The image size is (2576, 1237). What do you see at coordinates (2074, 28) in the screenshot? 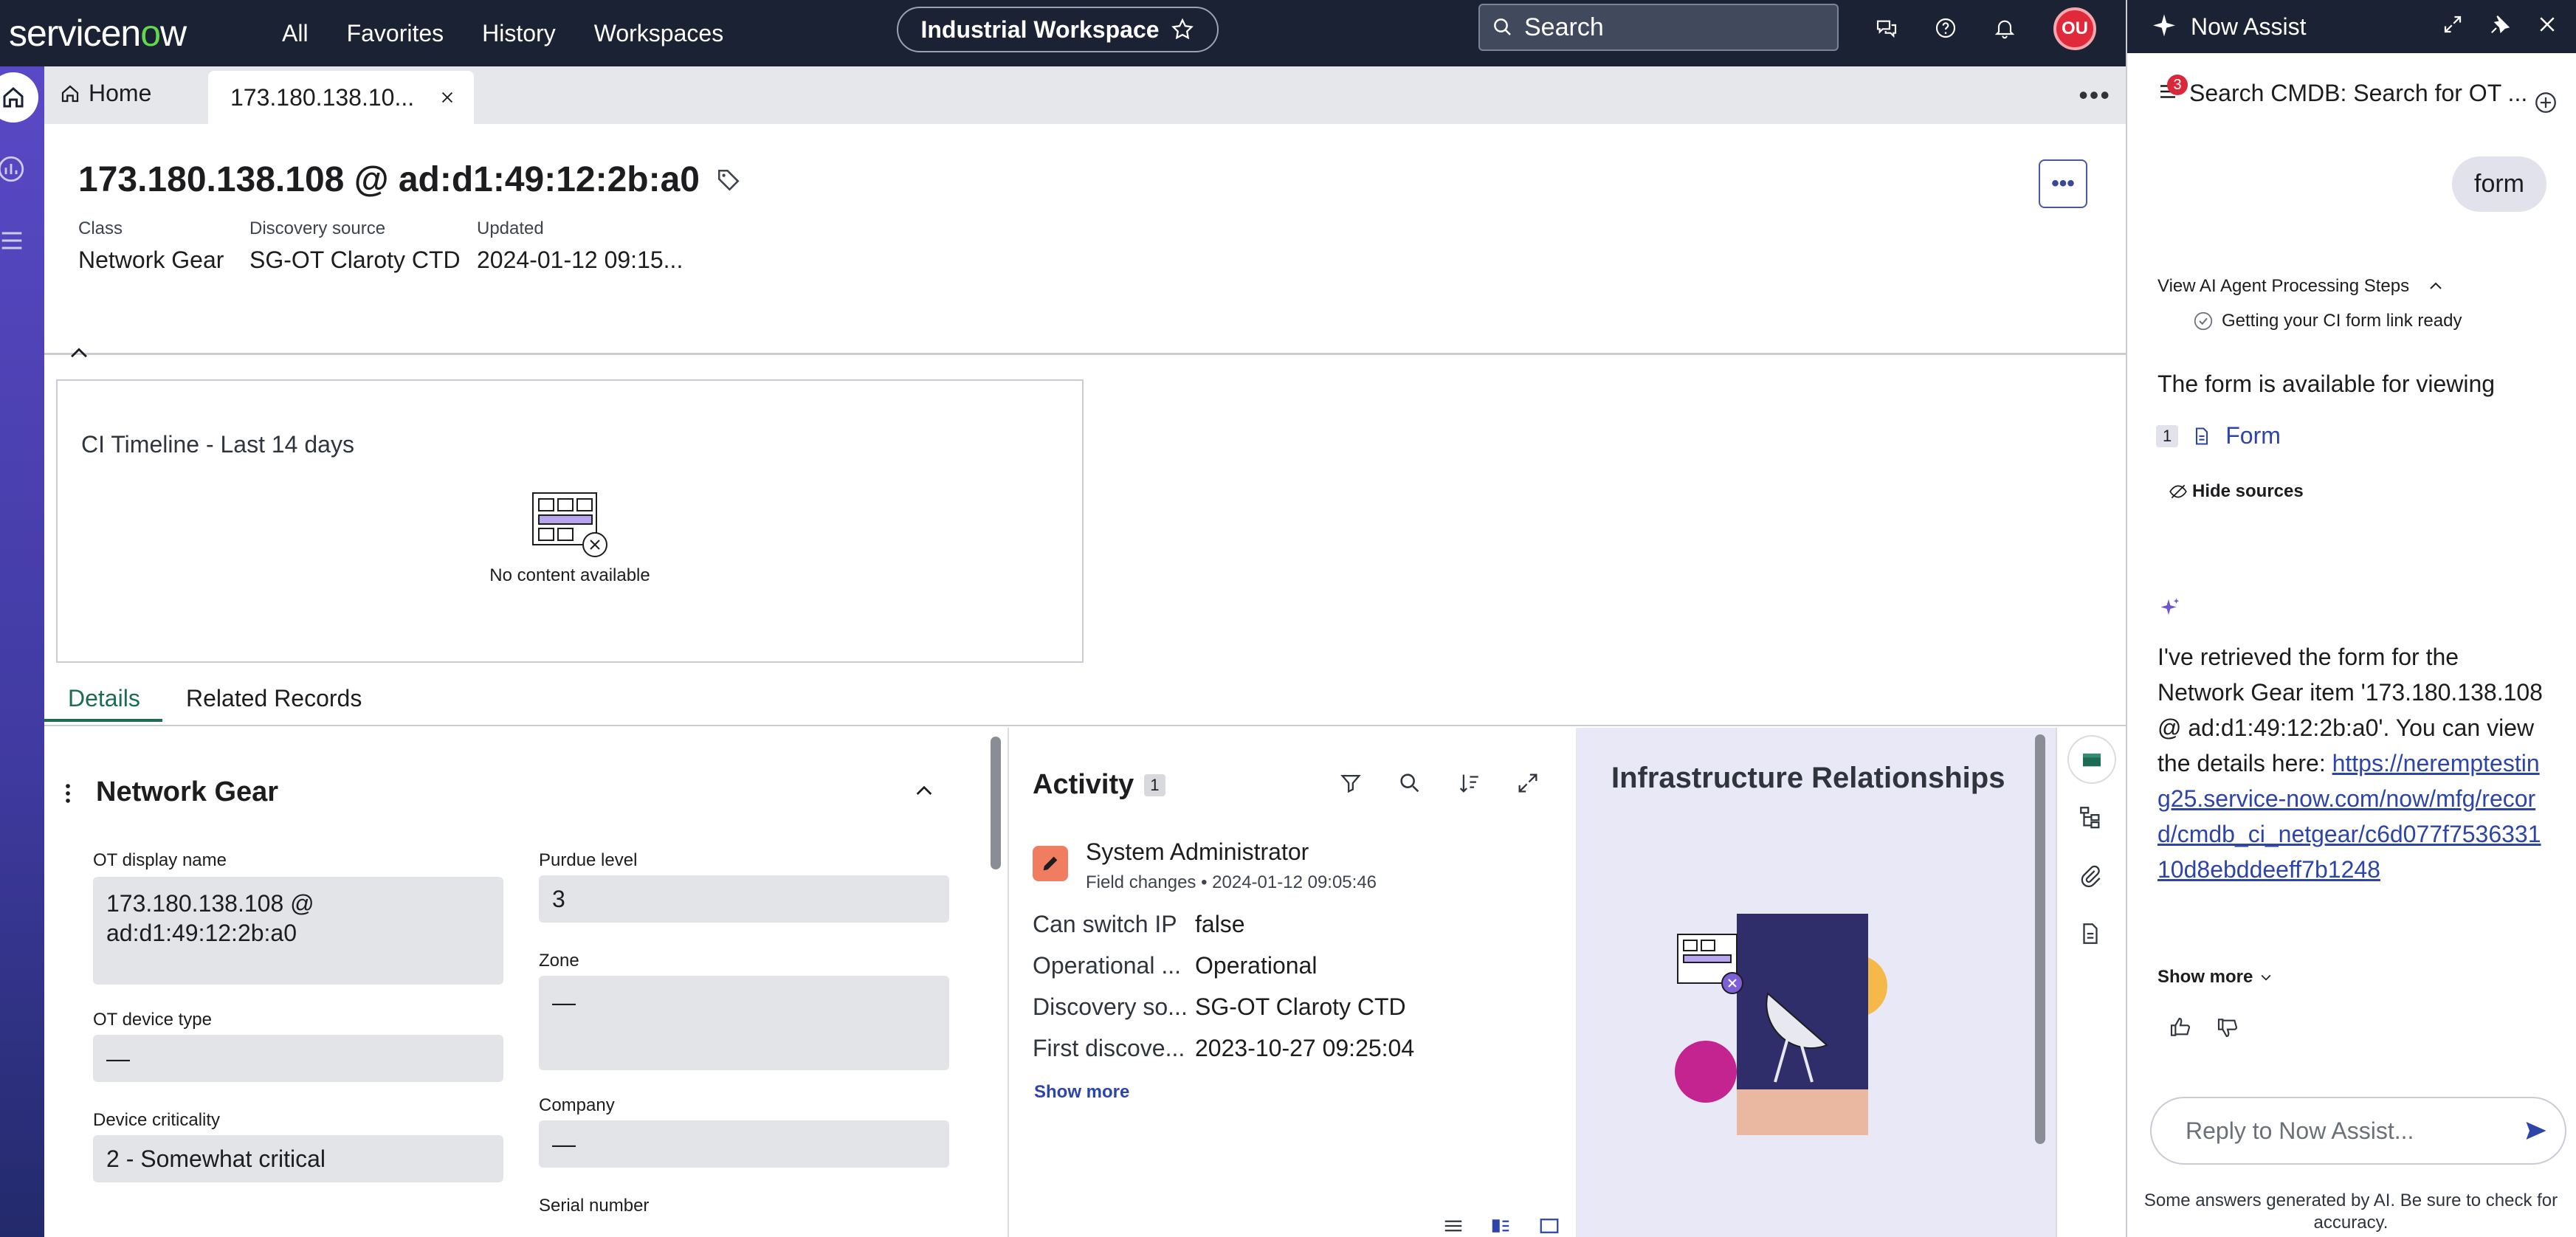
I see `user-avatar: OU` at bounding box center [2074, 28].